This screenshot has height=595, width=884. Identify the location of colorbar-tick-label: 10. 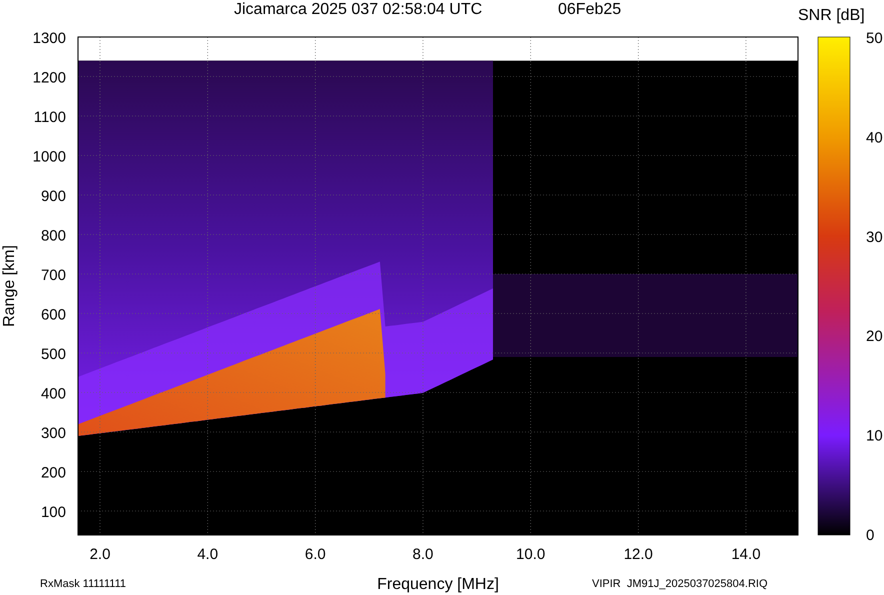
(874, 436).